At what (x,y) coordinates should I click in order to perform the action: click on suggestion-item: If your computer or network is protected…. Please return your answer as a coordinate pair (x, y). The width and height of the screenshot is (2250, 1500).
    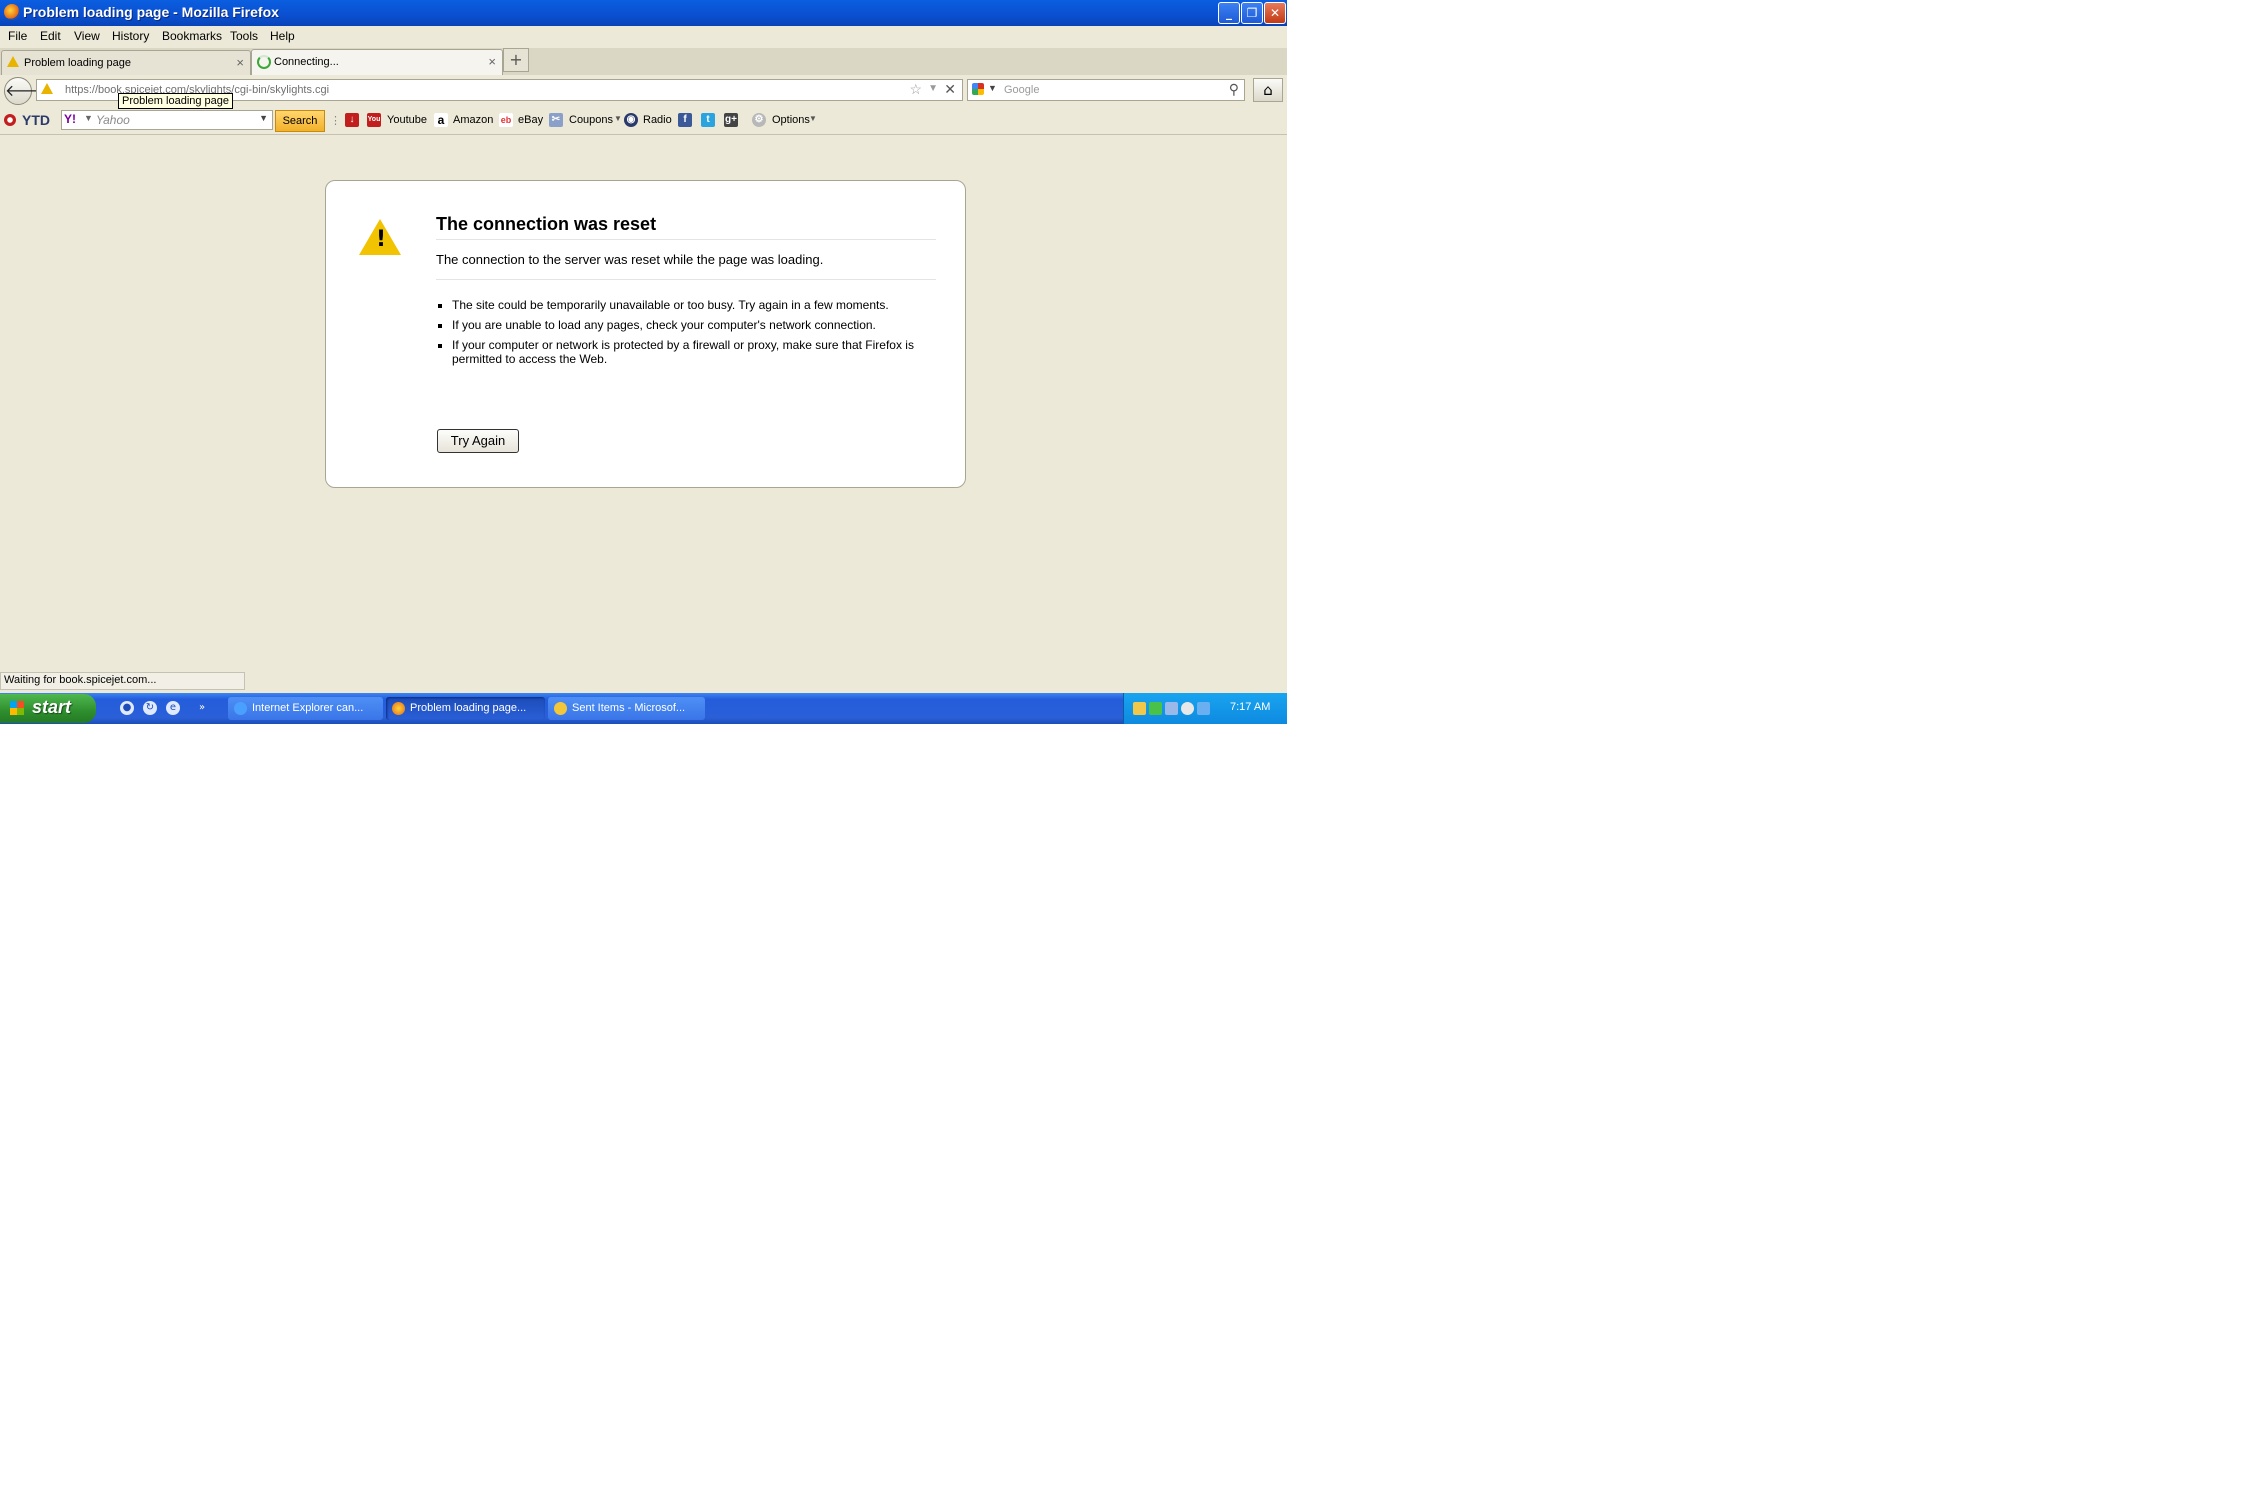
    Looking at the image, I should click on (687, 352).